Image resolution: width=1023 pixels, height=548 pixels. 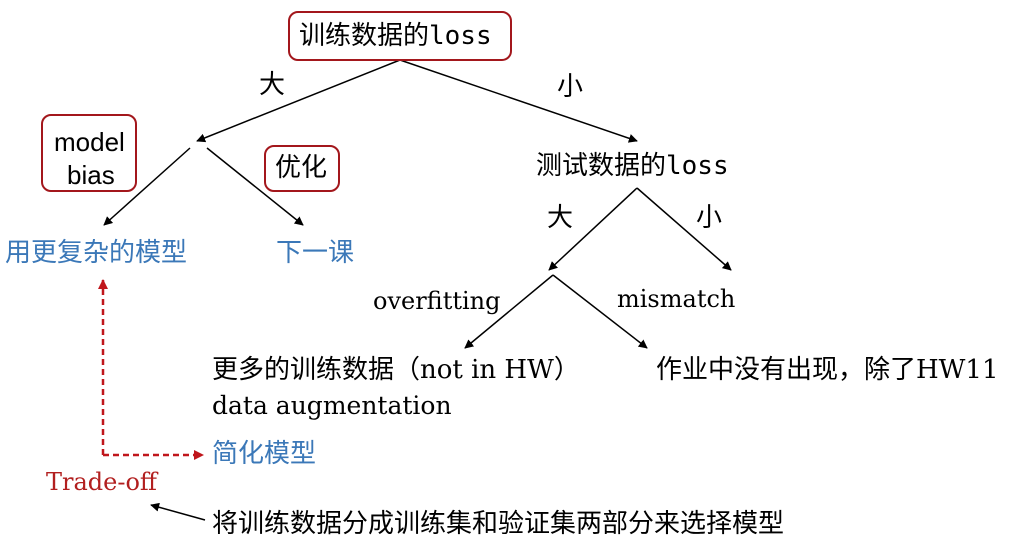 I want to click on validation-note-arrow, so click(x=178, y=511).